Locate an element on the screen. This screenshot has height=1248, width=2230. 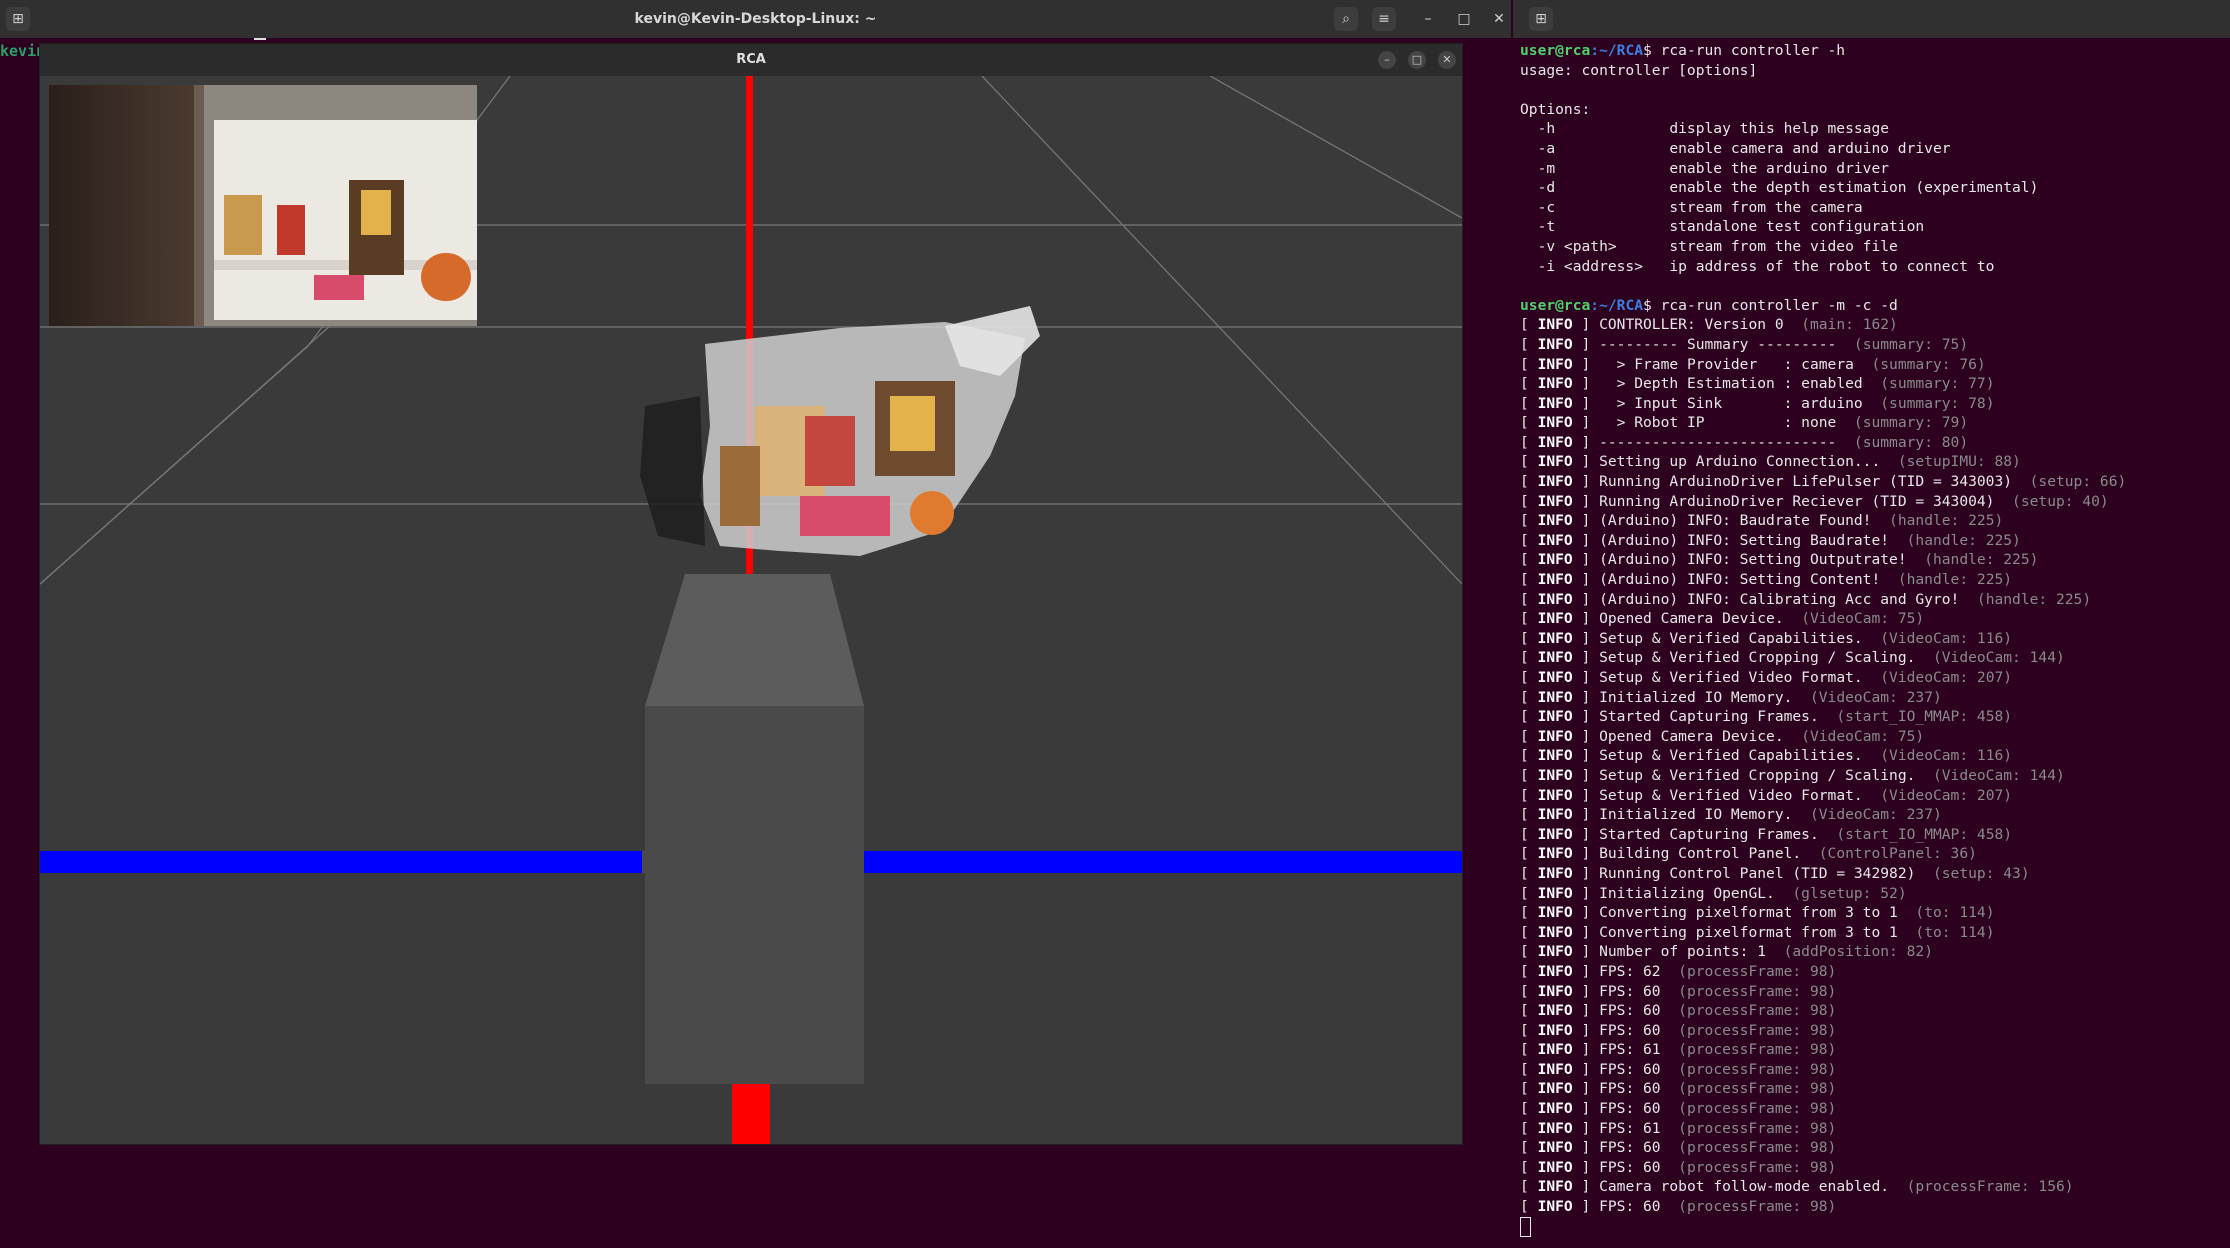
log-source: (ControlPanel: 36) is located at coordinates (1897, 854).